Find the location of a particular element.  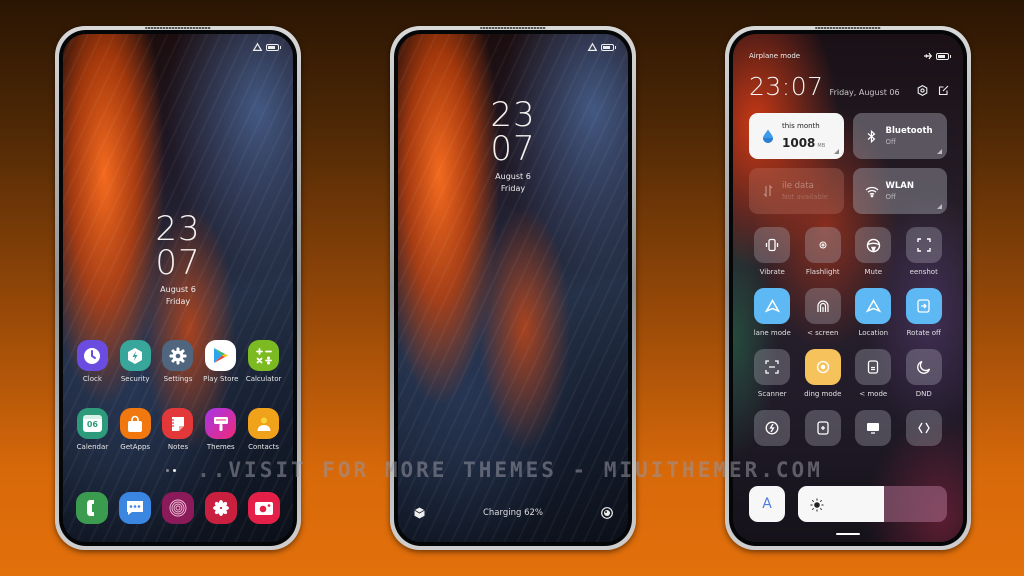

battery-icon is located at coordinates (943, 56).